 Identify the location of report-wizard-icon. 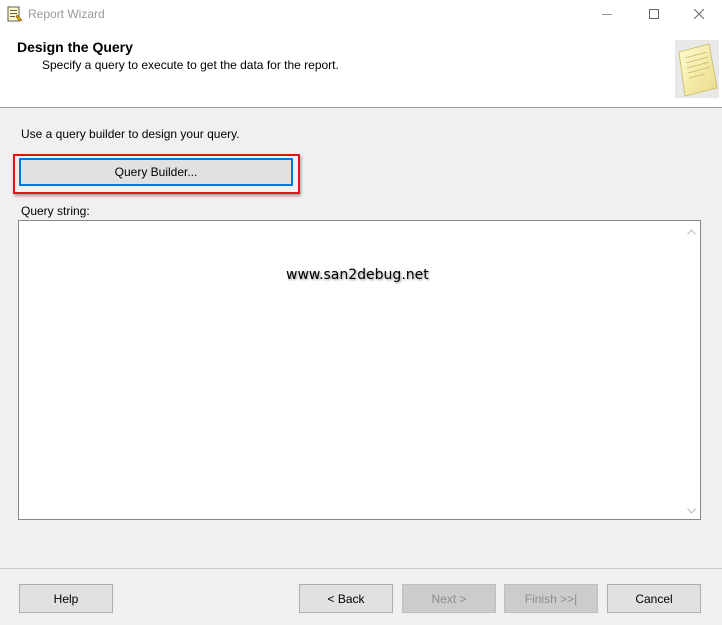
(15, 14).